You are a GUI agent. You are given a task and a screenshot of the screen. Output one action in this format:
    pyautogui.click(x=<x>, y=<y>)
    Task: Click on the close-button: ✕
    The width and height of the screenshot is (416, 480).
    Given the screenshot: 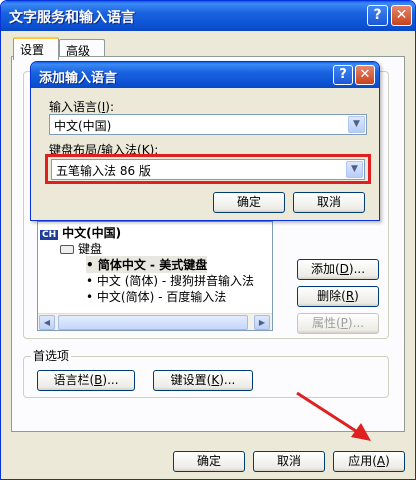 What is the action you would take?
    pyautogui.click(x=401, y=15)
    